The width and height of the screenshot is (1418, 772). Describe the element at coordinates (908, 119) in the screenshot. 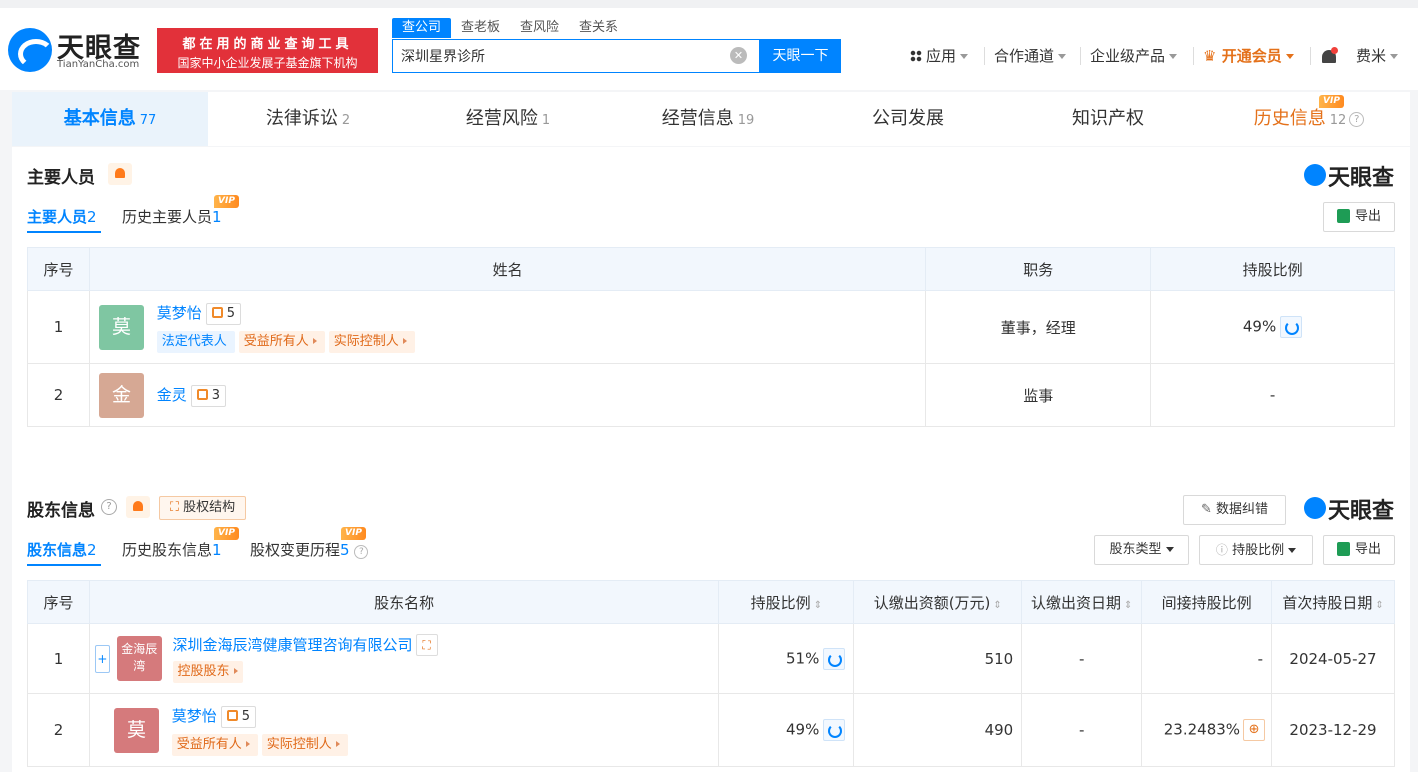

I see `tab-development: 公司发展` at that location.